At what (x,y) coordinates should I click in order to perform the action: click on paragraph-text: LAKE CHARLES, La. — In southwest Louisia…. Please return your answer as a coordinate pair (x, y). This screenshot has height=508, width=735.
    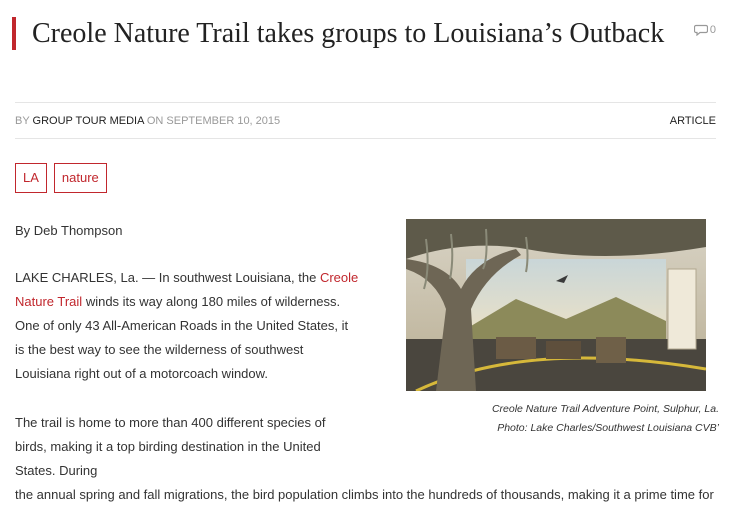
    Looking at the image, I should click on (167, 277).